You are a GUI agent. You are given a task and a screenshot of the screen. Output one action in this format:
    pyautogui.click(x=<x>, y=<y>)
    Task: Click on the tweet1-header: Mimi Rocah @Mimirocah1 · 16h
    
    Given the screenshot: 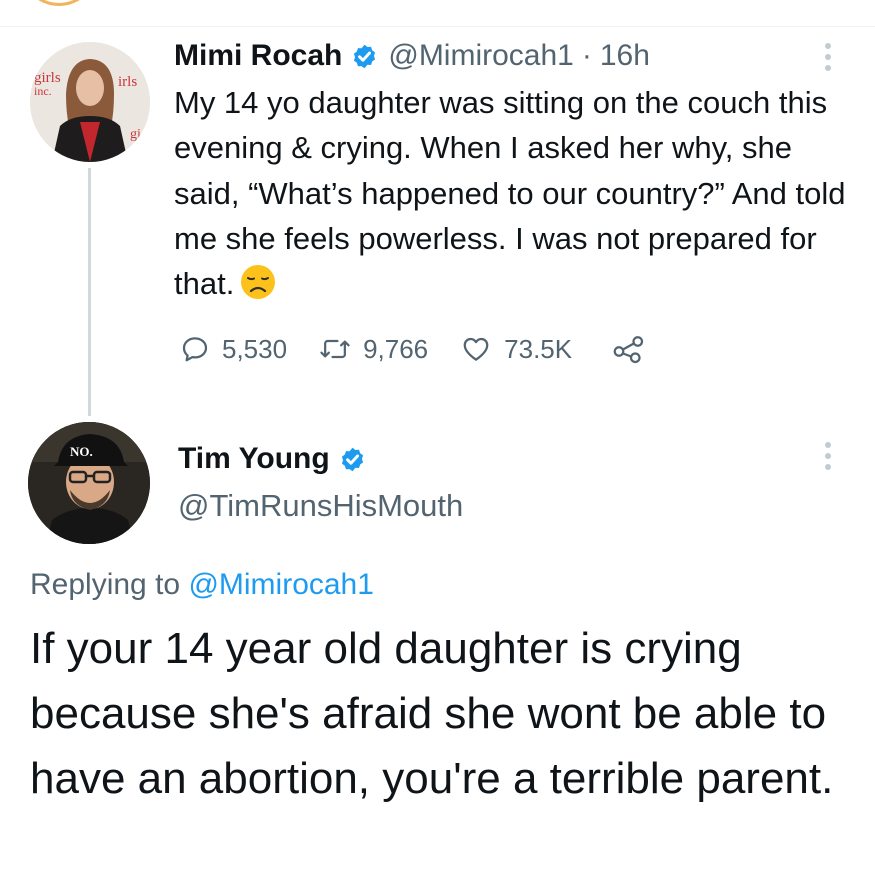 What is the action you would take?
    pyautogui.click(x=412, y=56)
    